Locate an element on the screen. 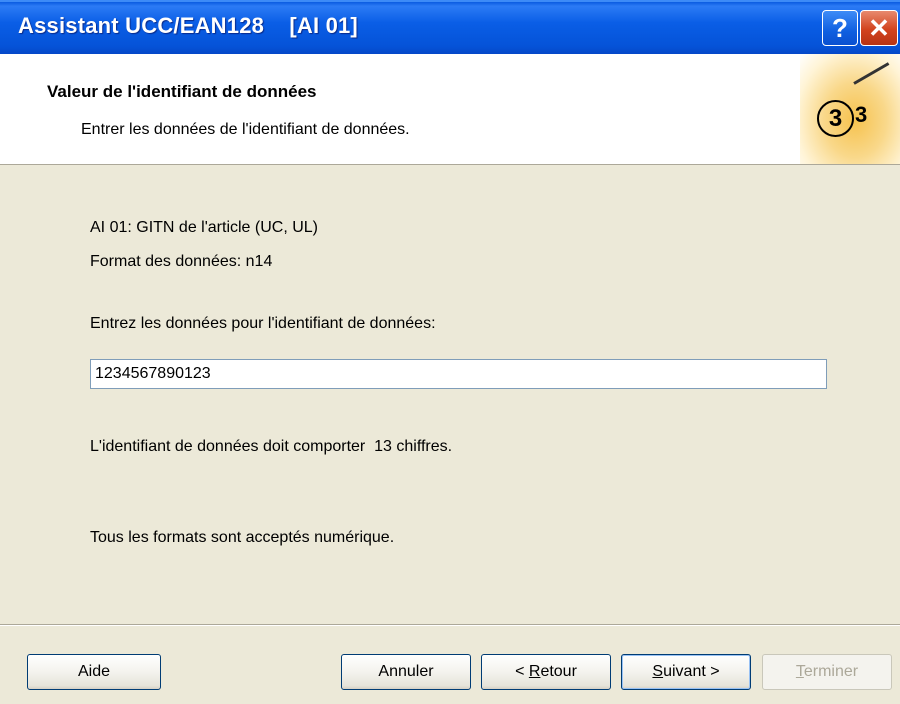  back-prefix: < is located at coordinates (522, 671).